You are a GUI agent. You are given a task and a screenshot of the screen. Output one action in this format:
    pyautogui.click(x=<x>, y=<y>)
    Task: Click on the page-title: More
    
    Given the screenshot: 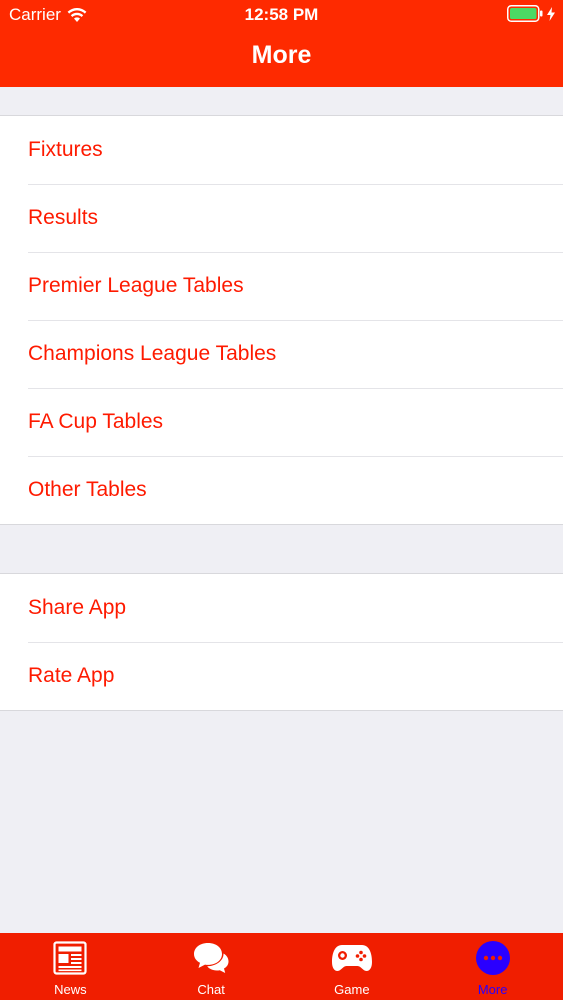 What is the action you would take?
    pyautogui.click(x=281, y=55)
    